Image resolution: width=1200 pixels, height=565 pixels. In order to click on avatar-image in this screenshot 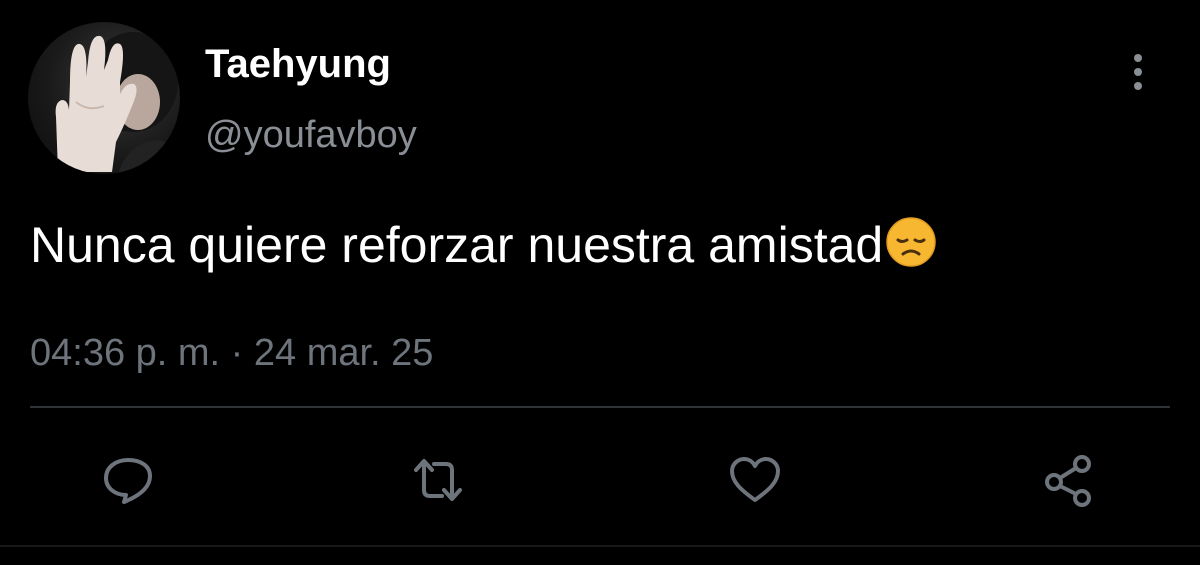, I will do `click(117, 103)`.